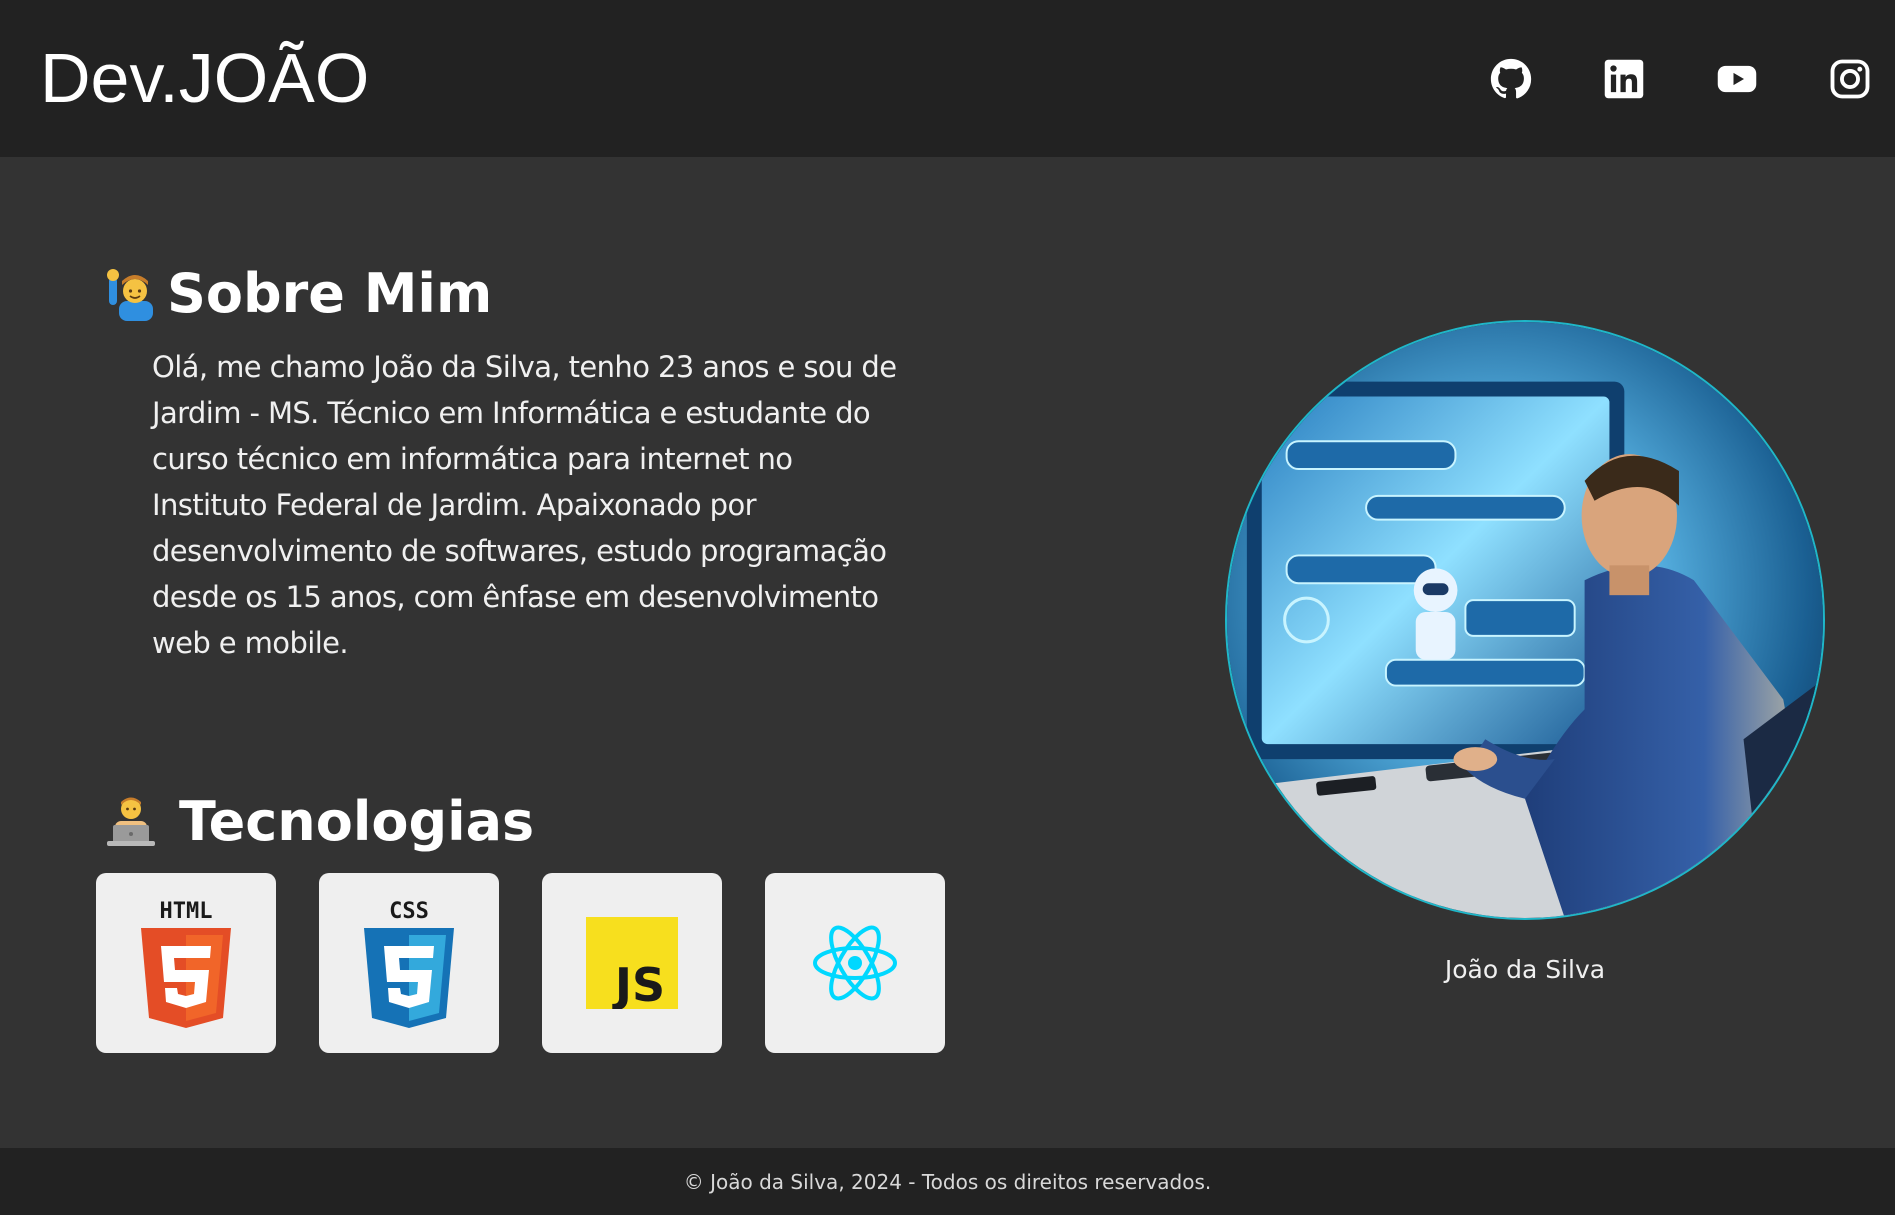 This screenshot has width=1895, height=1215. I want to click on tech-card-css: CSS, so click(409, 963).